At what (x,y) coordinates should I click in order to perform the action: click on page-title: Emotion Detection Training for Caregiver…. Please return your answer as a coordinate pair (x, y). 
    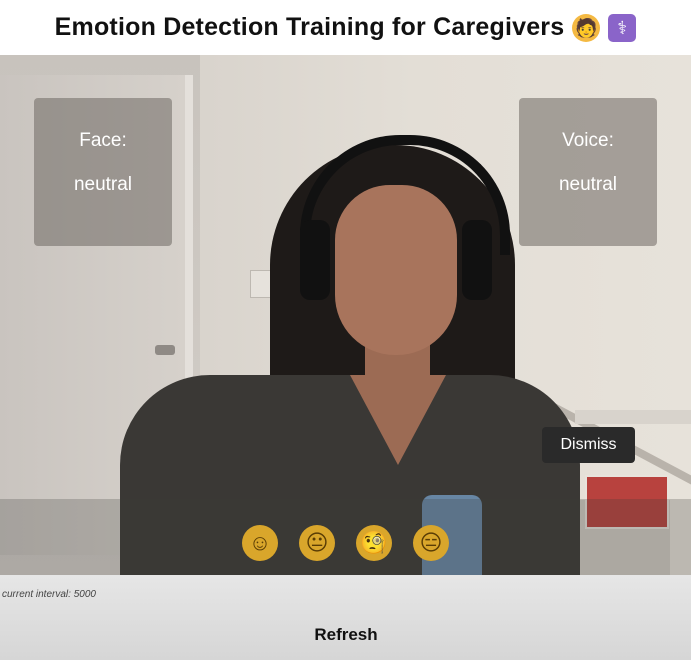
    Looking at the image, I should click on (346, 27).